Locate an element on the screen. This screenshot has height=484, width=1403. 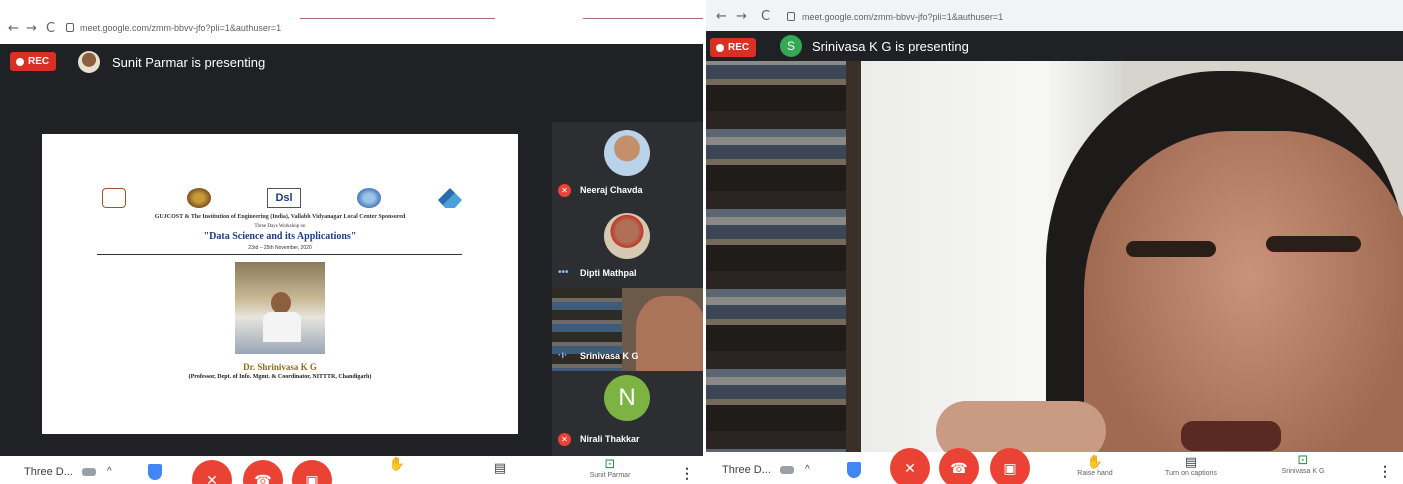
participant-tile: N ✕ Nirali Thakkar is located at coordinates (627, 412).